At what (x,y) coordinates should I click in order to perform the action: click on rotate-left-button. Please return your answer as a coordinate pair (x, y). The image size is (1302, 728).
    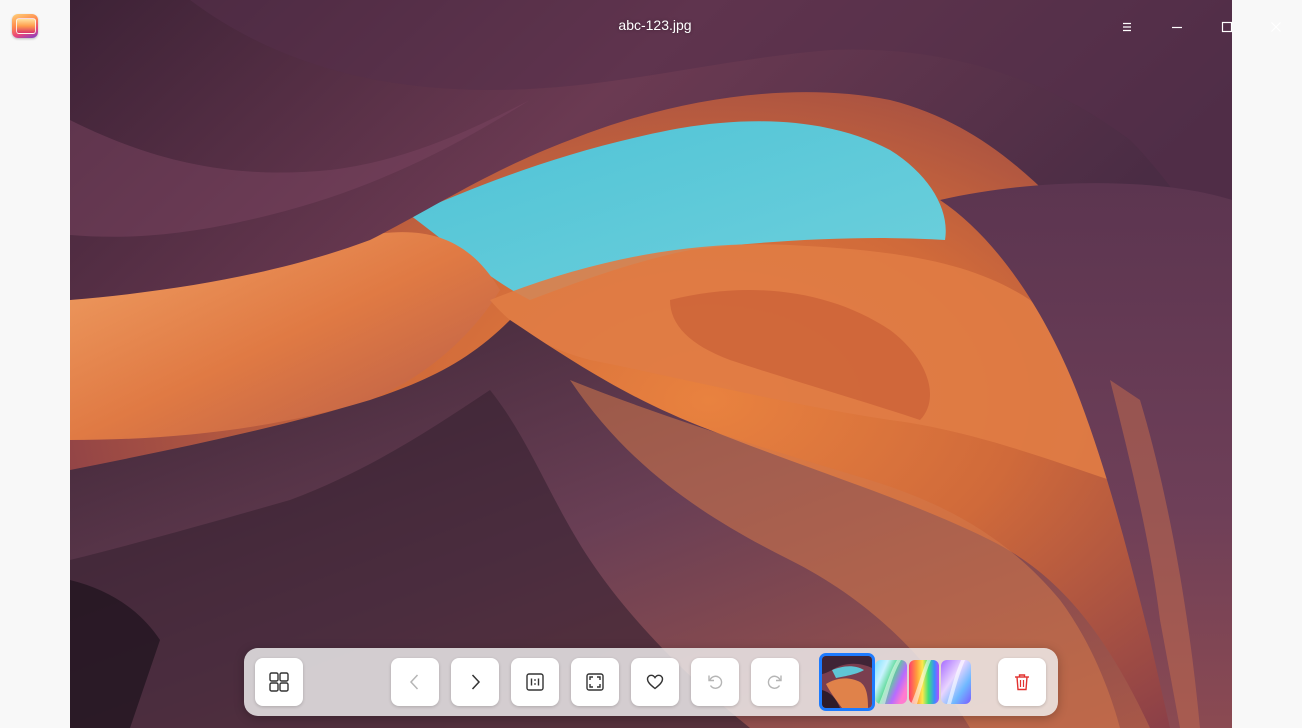
    Looking at the image, I should click on (715, 682).